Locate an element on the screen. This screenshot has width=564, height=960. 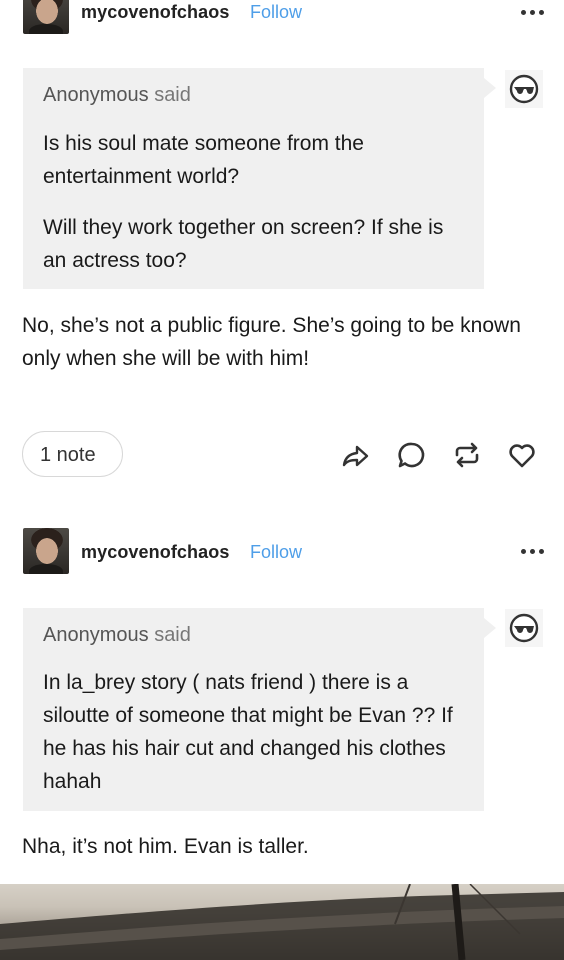
notes-count-button: 1 note is located at coordinates (72, 454).